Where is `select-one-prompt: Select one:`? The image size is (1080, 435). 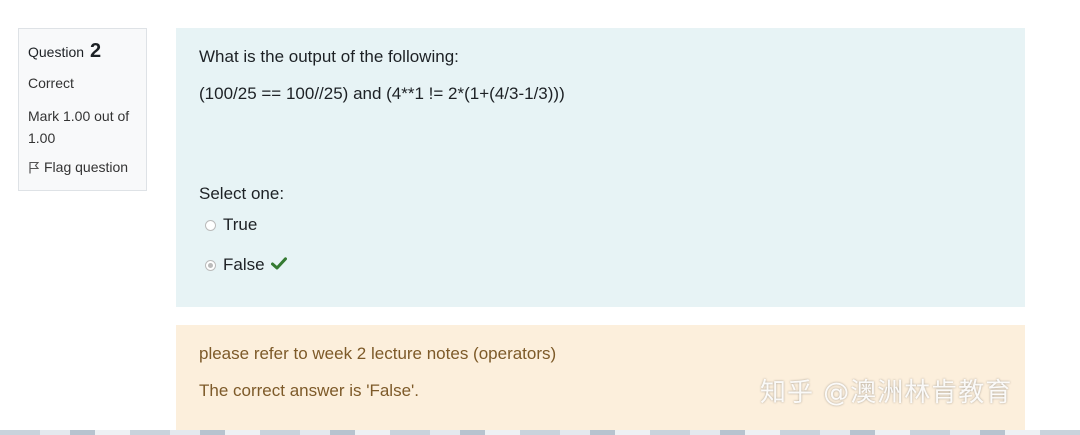
select-one-prompt: Select one: is located at coordinates (242, 193).